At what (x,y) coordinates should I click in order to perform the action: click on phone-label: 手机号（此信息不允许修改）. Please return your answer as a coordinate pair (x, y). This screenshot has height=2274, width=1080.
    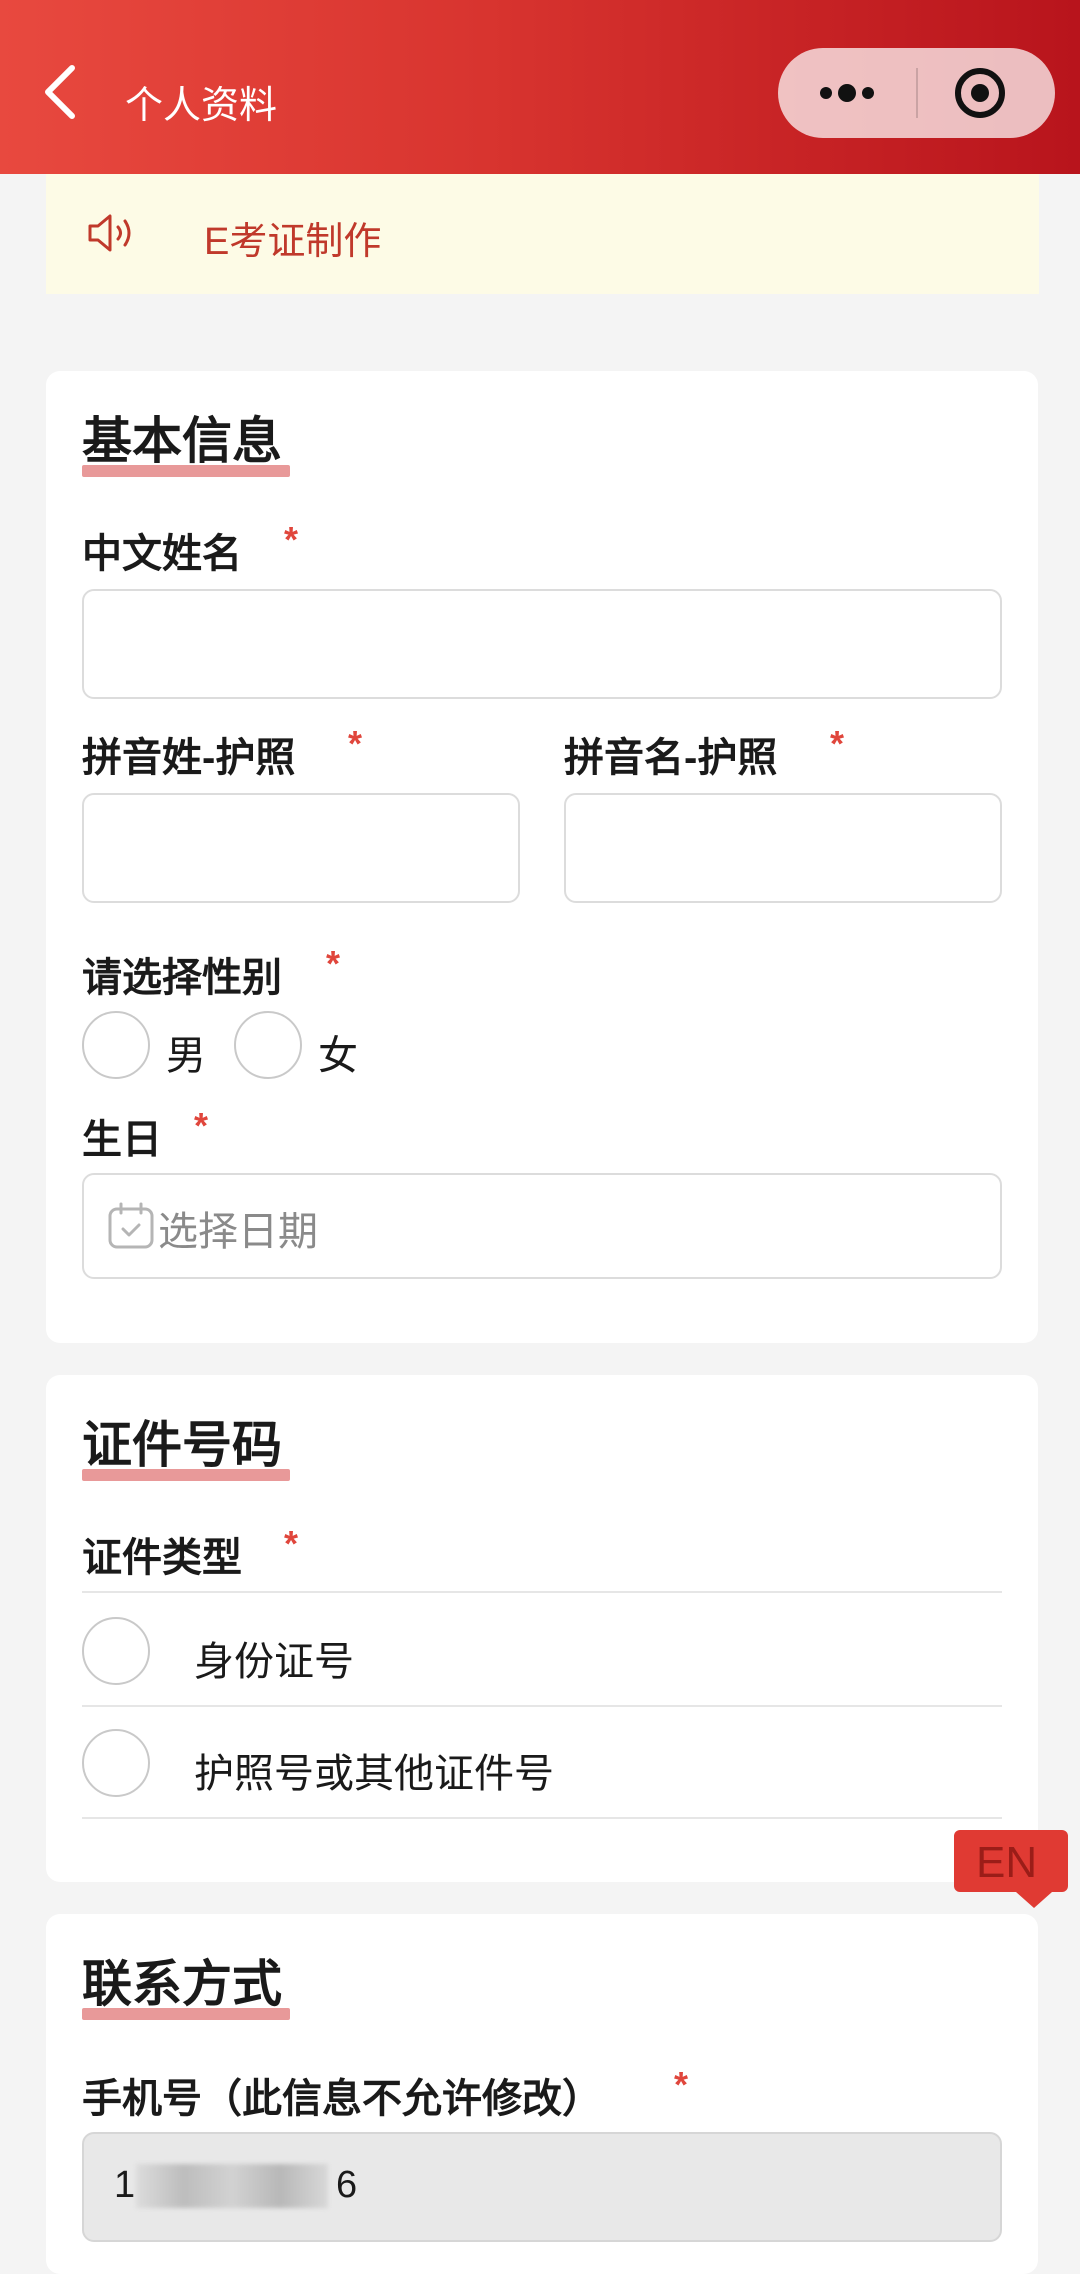
    Looking at the image, I should click on (342, 2099).